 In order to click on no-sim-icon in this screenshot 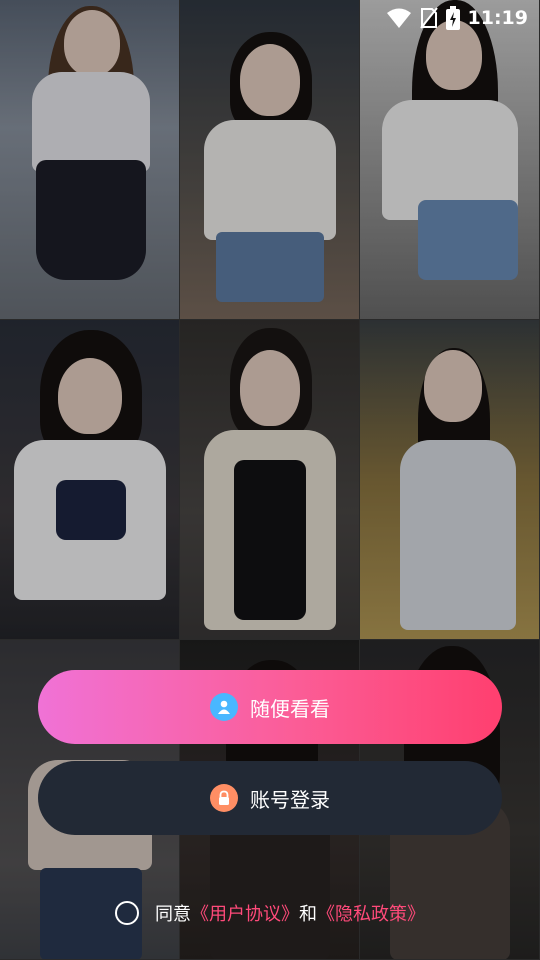, I will do `click(428, 18)`.